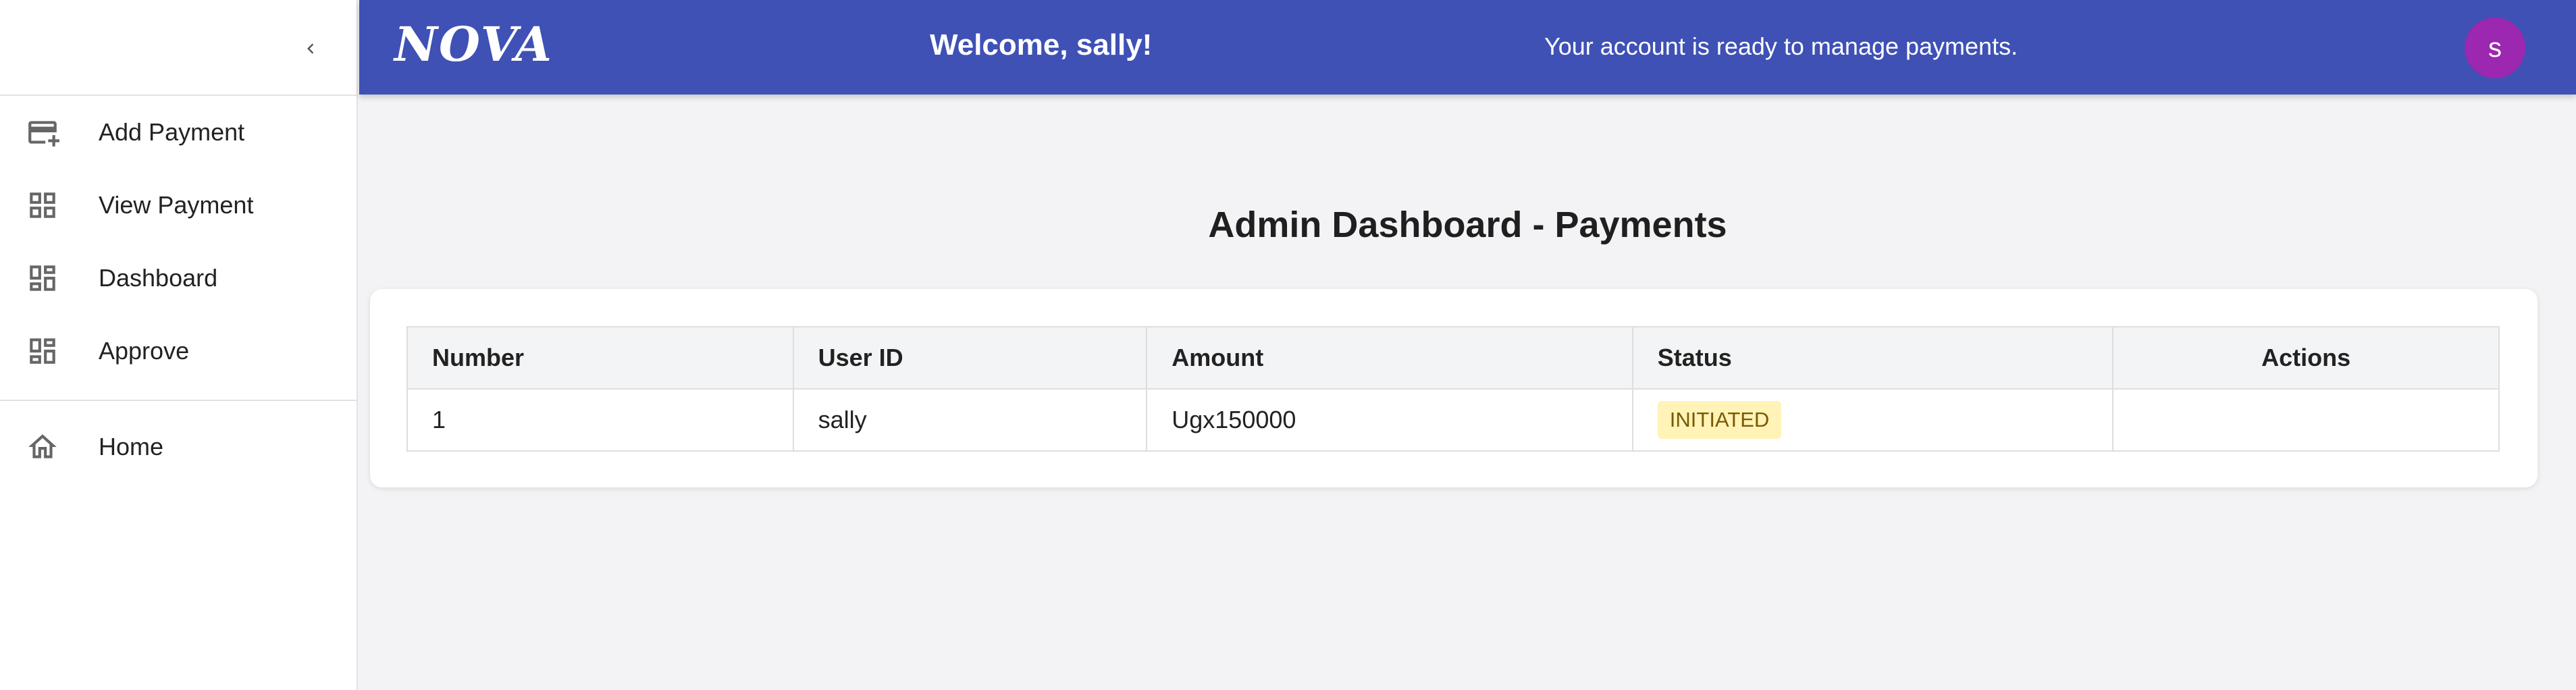 The height and width of the screenshot is (690, 2576). Describe the element at coordinates (144, 351) in the screenshot. I see `sidebar-item-label: Approve` at that location.